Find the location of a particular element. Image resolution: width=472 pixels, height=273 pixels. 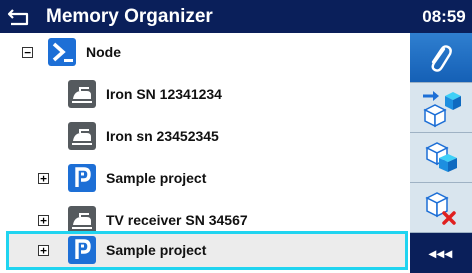

tree-row-node: − Node is located at coordinates (205, 52).